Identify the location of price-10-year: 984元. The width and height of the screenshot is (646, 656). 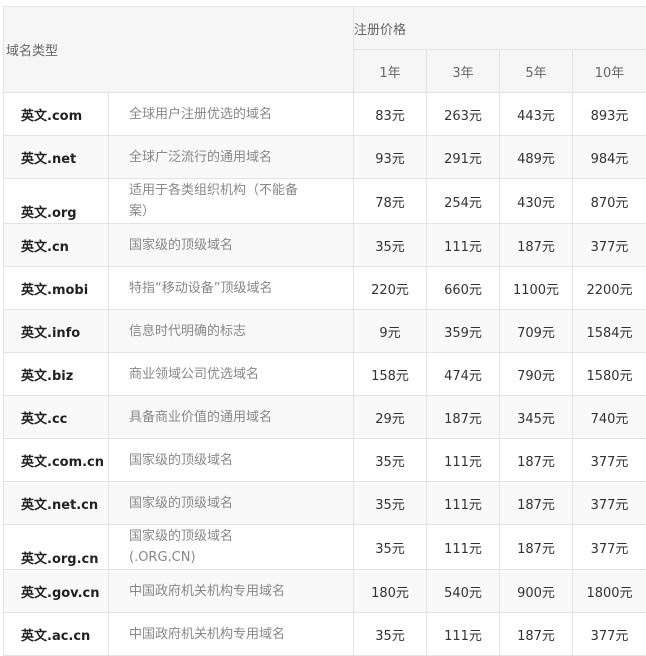
(609, 157).